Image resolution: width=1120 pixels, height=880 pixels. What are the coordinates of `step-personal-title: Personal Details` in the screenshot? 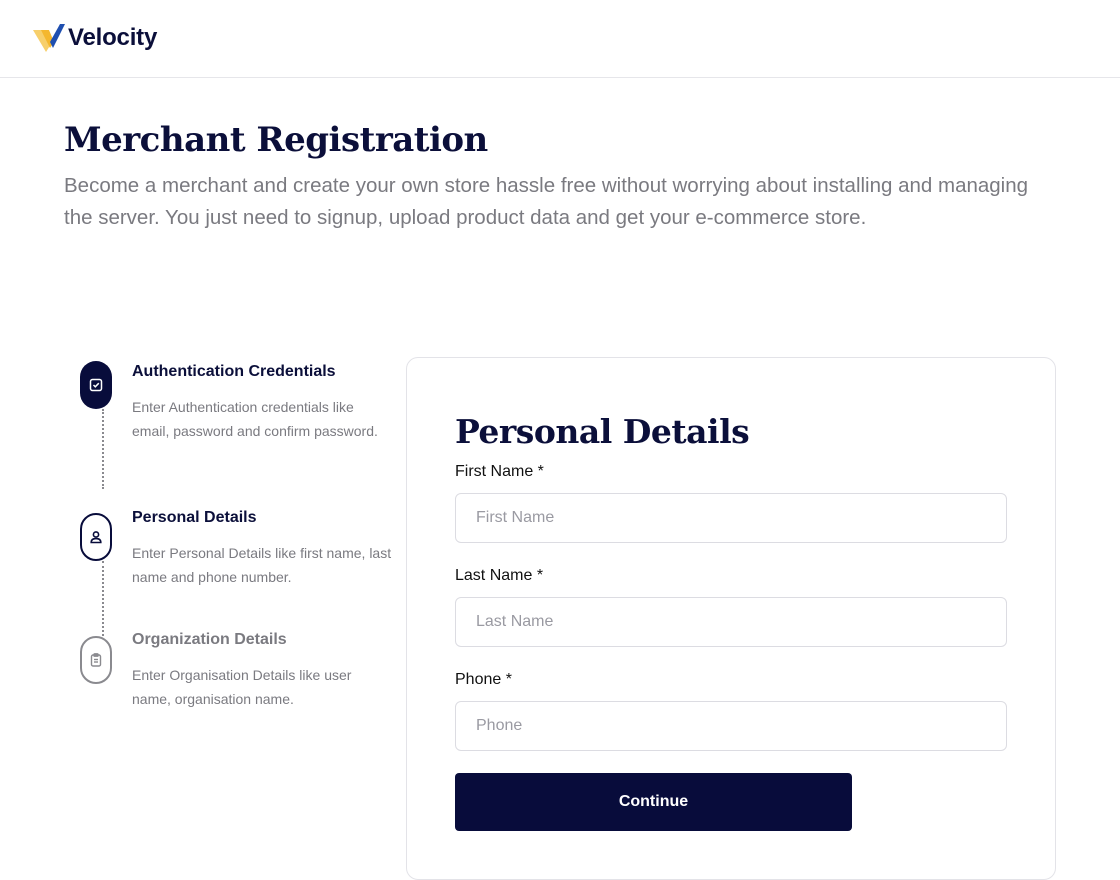 It's located at (194, 518).